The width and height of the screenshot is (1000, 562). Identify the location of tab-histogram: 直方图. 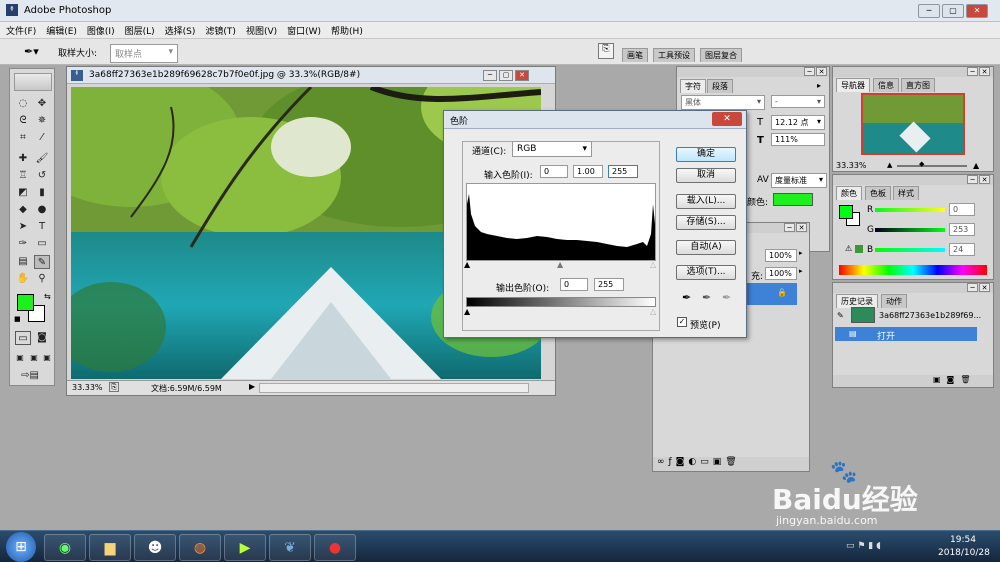
(918, 85).